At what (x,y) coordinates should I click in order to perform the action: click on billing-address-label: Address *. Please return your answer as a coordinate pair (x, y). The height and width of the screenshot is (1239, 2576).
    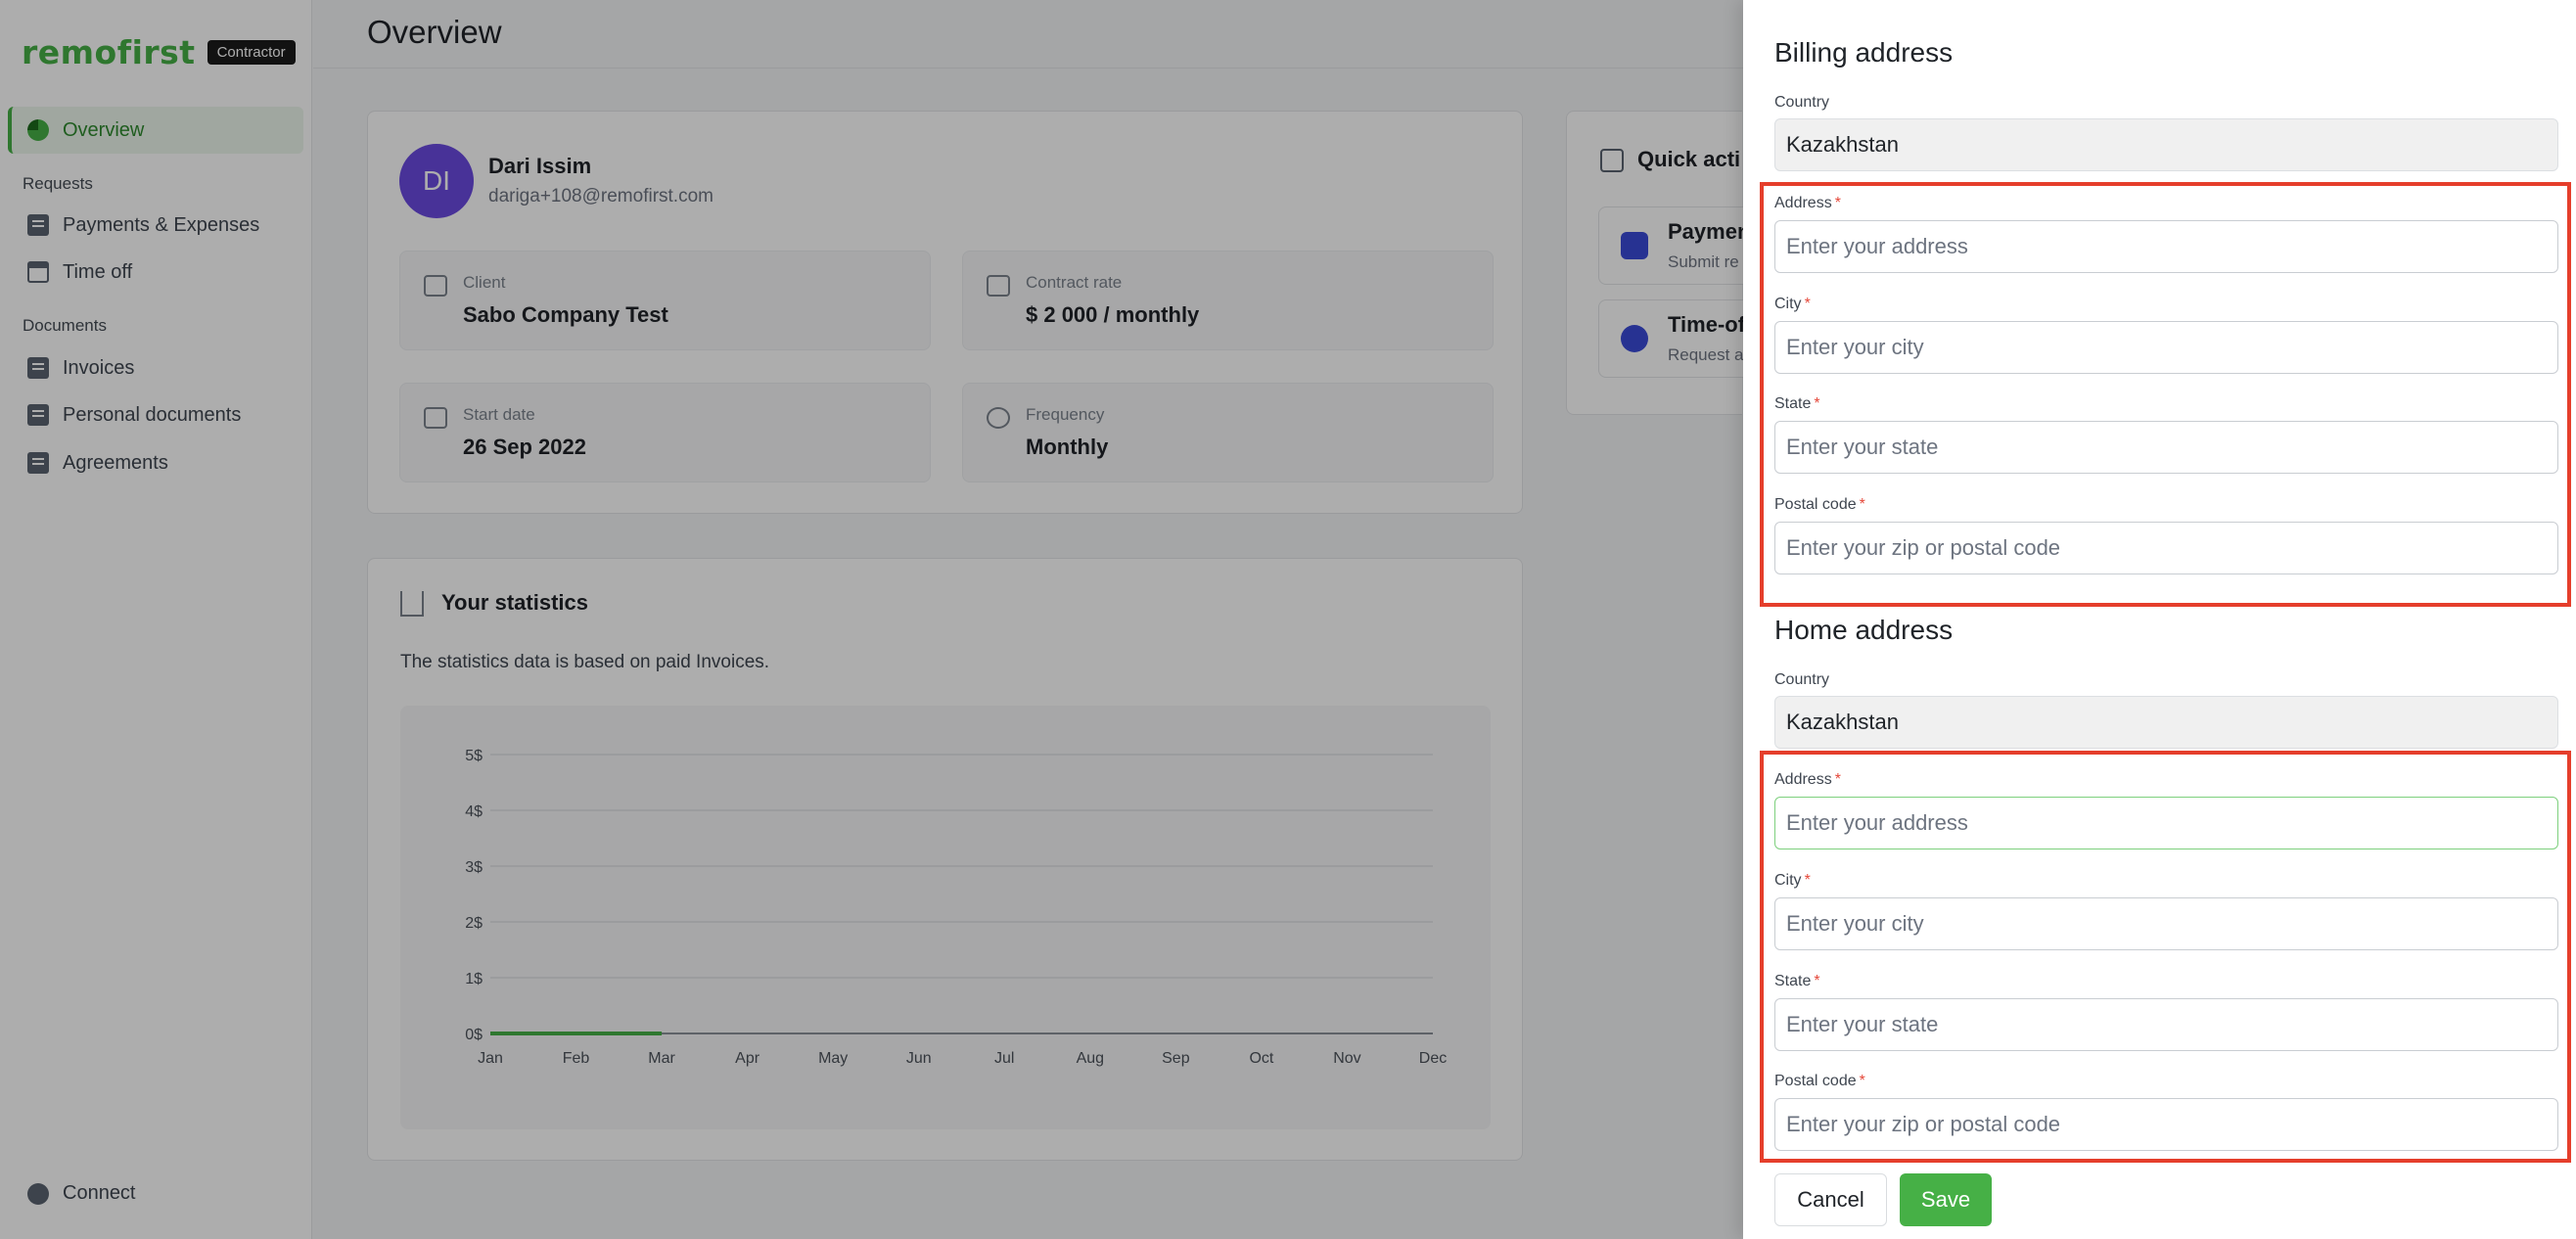
    Looking at the image, I should click on (1807, 203).